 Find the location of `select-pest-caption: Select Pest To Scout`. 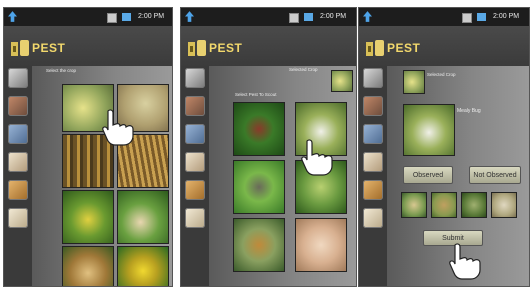

select-pest-caption: Select Pest To Scout is located at coordinates (256, 94).